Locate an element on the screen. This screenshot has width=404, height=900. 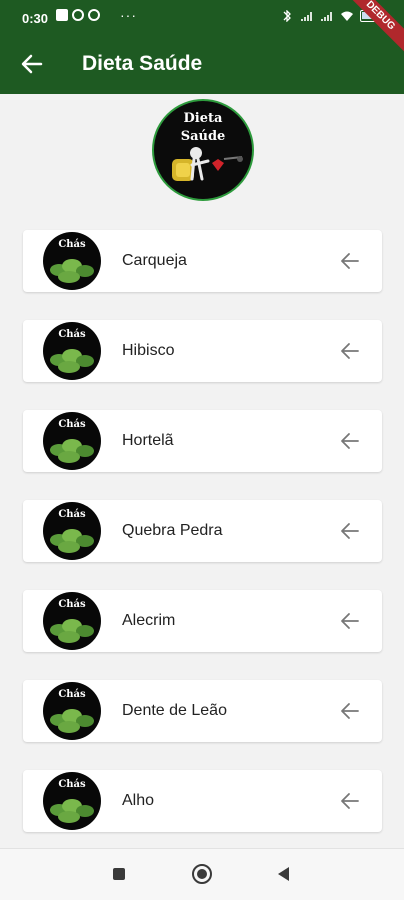
list-item: Chás Hortelã is located at coordinates (202, 441).